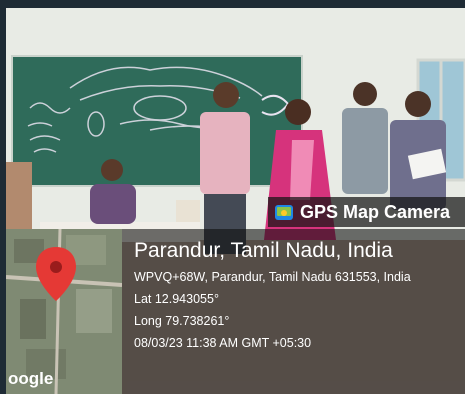 This screenshot has height=394, width=465. What do you see at coordinates (31, 378) in the screenshot?
I see `map-brand-label: oogle` at bounding box center [31, 378].